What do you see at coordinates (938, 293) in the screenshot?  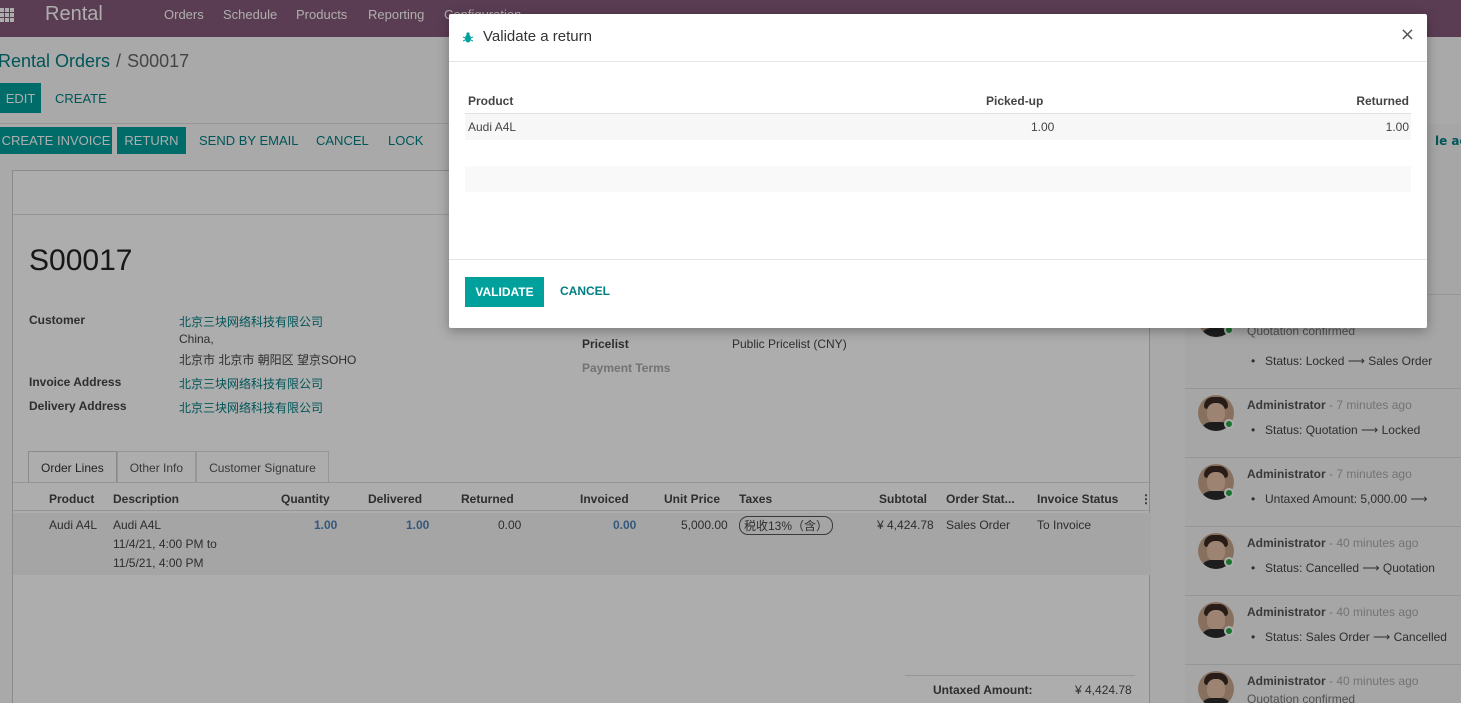 I see `modal-footer: VALIDATE CANCEL` at bounding box center [938, 293].